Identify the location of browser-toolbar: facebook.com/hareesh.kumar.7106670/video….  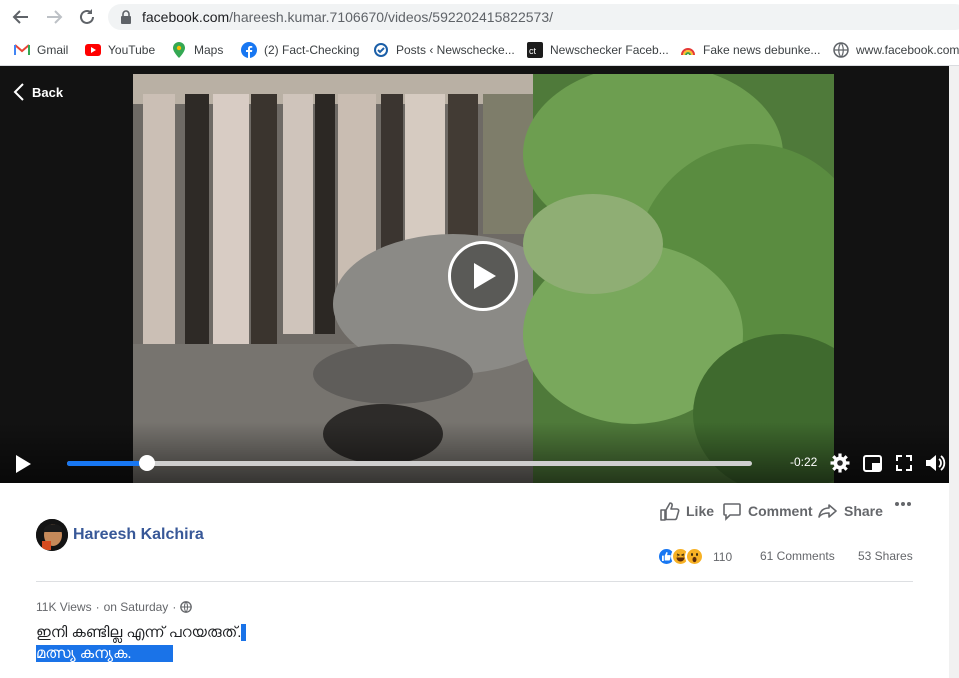
(479, 17).